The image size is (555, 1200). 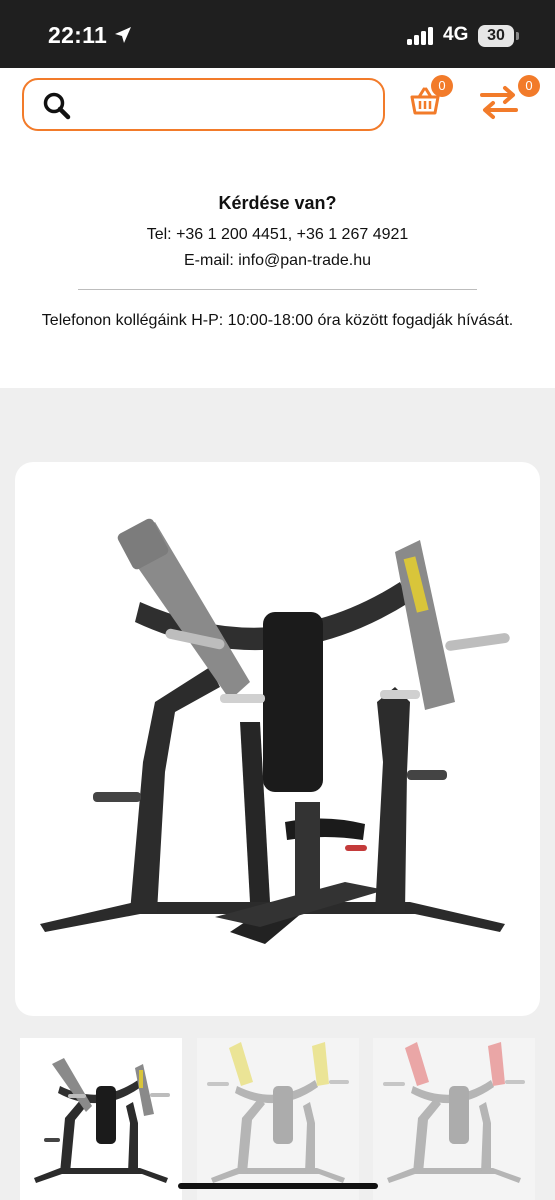 I want to click on signal-icon, so click(x=421, y=36).